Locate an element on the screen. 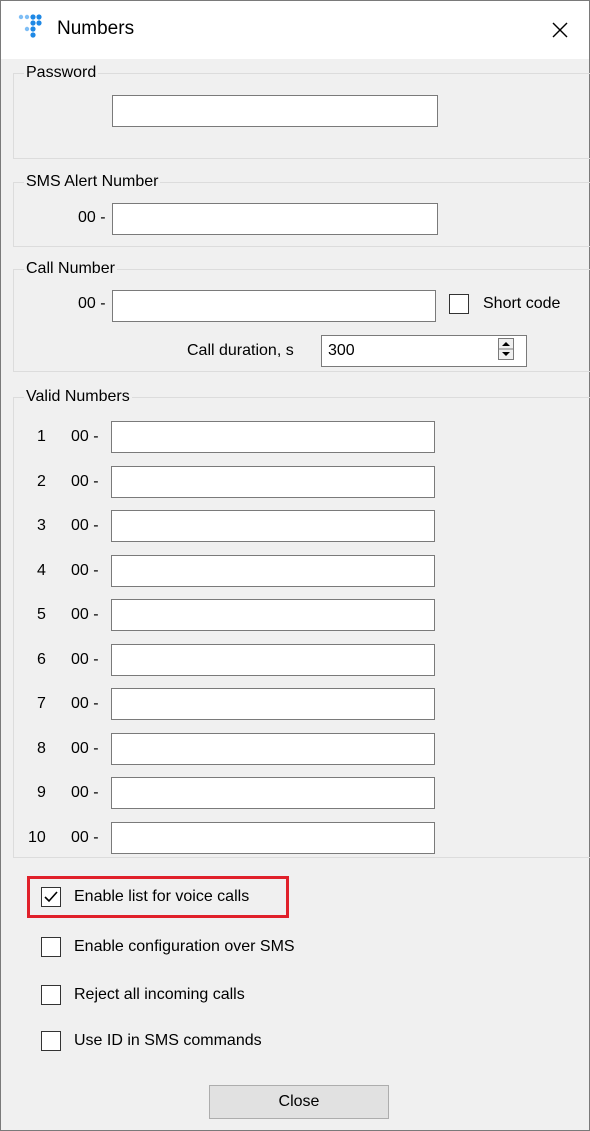  window-close-button is located at coordinates (560, 30).